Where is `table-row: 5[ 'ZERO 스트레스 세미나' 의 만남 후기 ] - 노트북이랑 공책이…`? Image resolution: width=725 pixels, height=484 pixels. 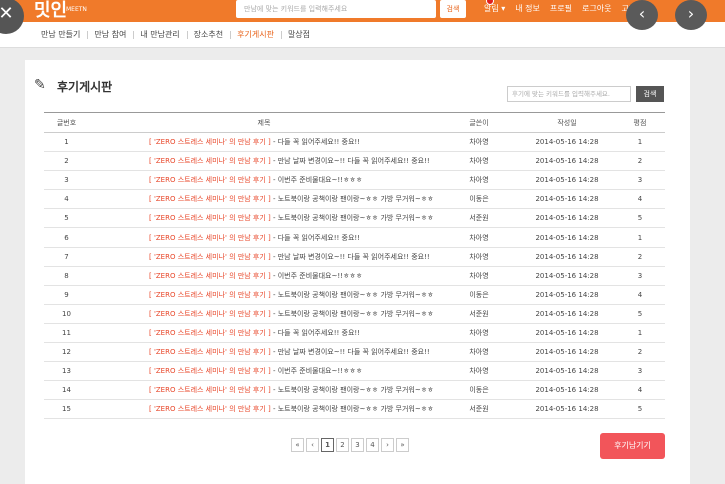 table-row: 5[ 'ZERO 스트레스 세미나' 의 만남 후기 ] - 노트북이랑 공책이… is located at coordinates (354, 218).